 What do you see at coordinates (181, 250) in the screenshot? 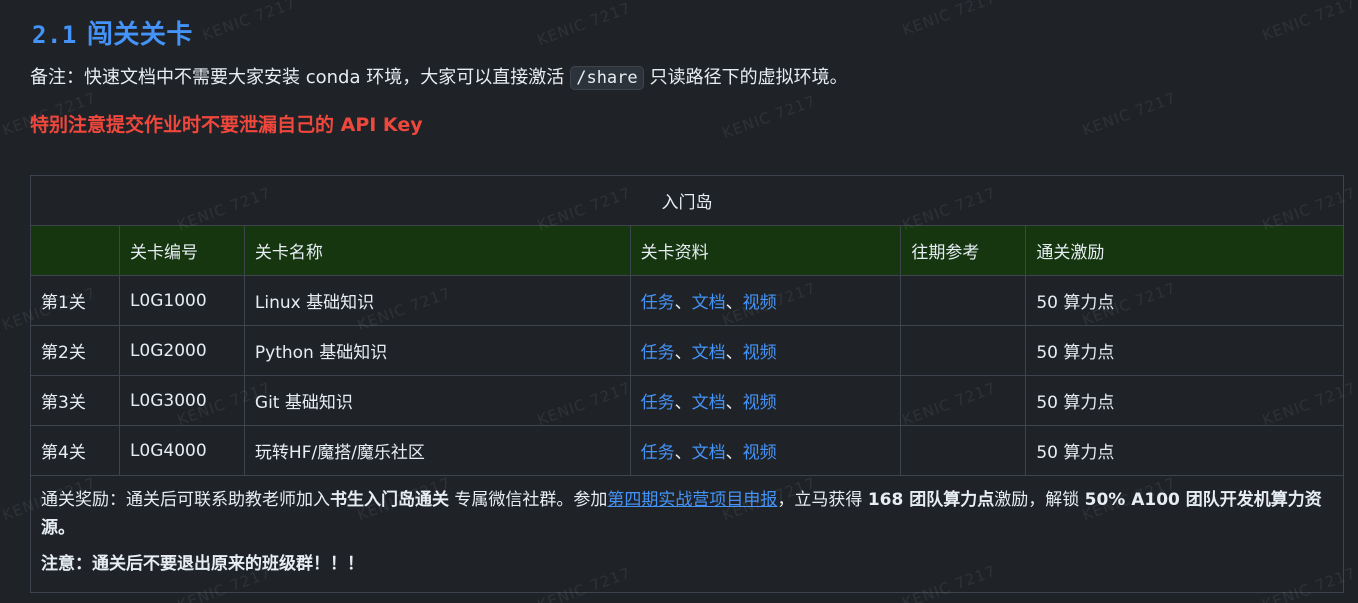
I see `header-code: 关卡编号` at bounding box center [181, 250].